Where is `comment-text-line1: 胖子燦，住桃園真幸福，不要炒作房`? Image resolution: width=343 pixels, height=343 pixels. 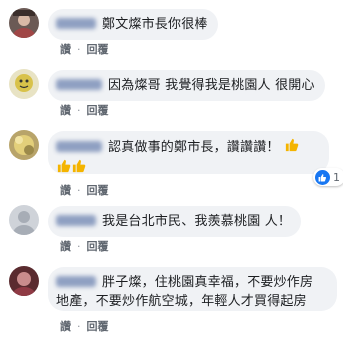
comment-text-line1: 胖子燦，住桃園真幸福，不要炒作房 is located at coordinates (208, 282).